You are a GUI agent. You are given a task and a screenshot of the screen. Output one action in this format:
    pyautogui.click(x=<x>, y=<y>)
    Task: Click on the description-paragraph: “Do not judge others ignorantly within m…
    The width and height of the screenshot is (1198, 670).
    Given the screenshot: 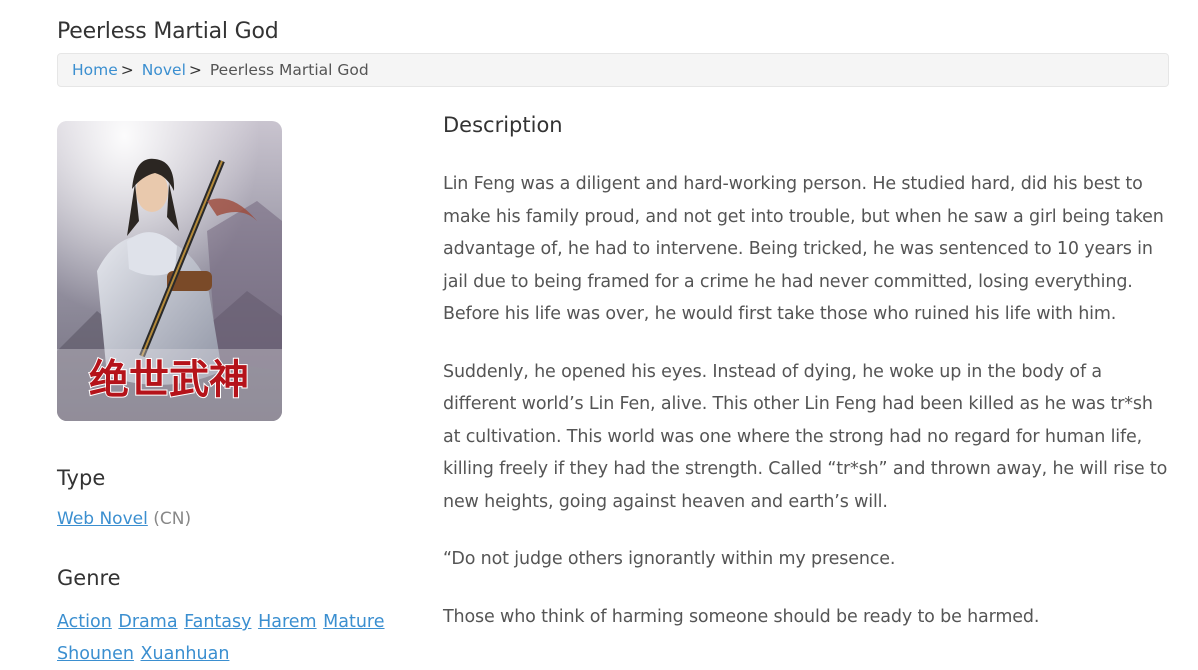 What is the action you would take?
    pyautogui.click(x=669, y=559)
    